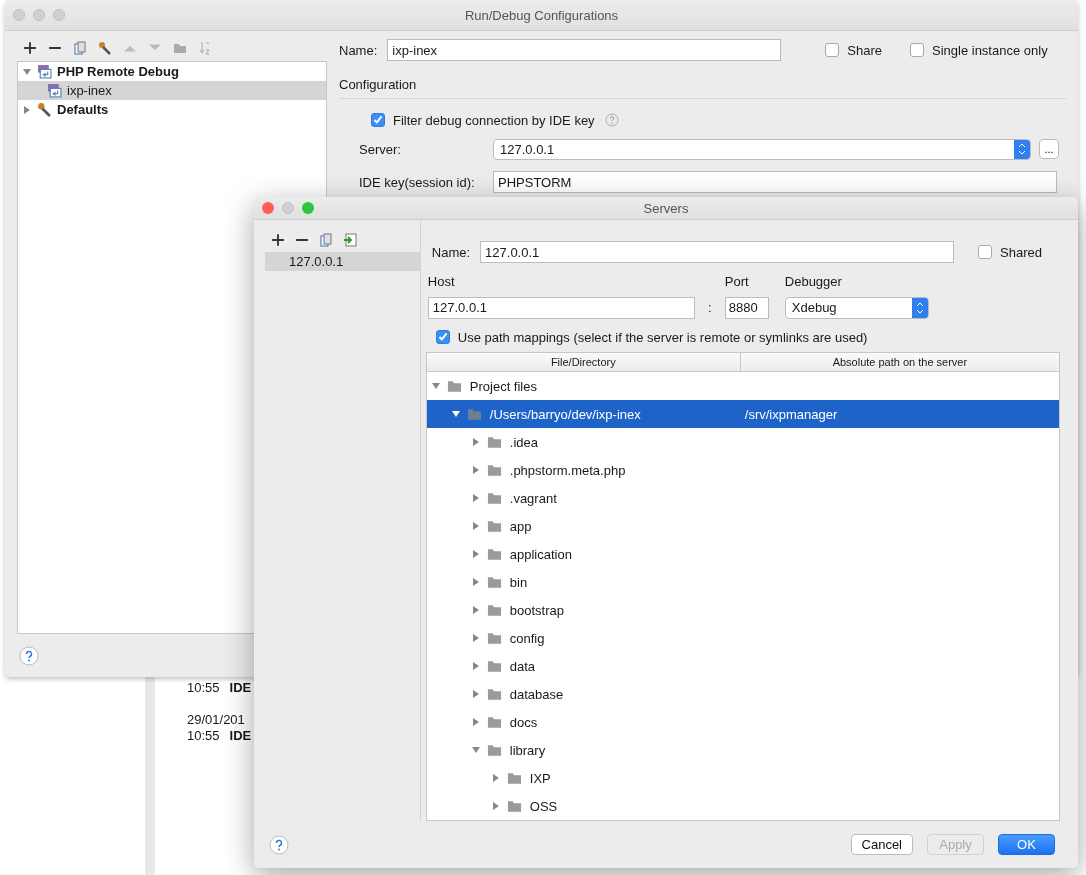  What do you see at coordinates (742, 414) in the screenshot?
I see `tree-row: /Users/barryo/dev/ixp-inex /srv/ixpmanager` at bounding box center [742, 414].